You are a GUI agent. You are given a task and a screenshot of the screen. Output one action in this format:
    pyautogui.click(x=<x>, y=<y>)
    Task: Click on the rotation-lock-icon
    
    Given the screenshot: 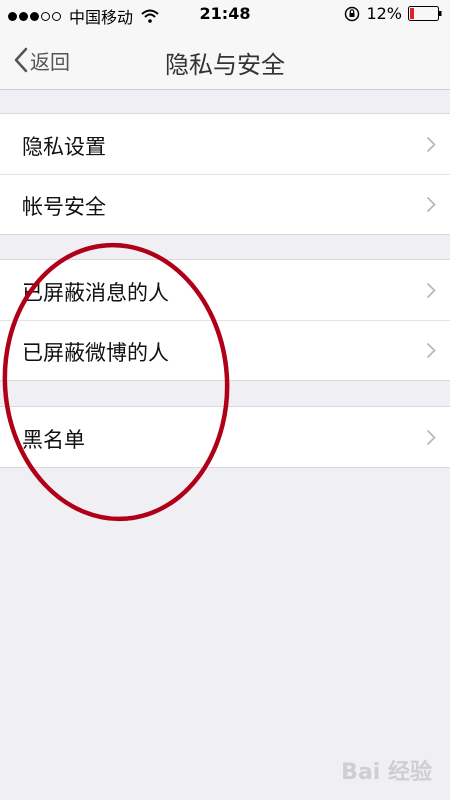 What is the action you would take?
    pyautogui.click(x=352, y=13)
    